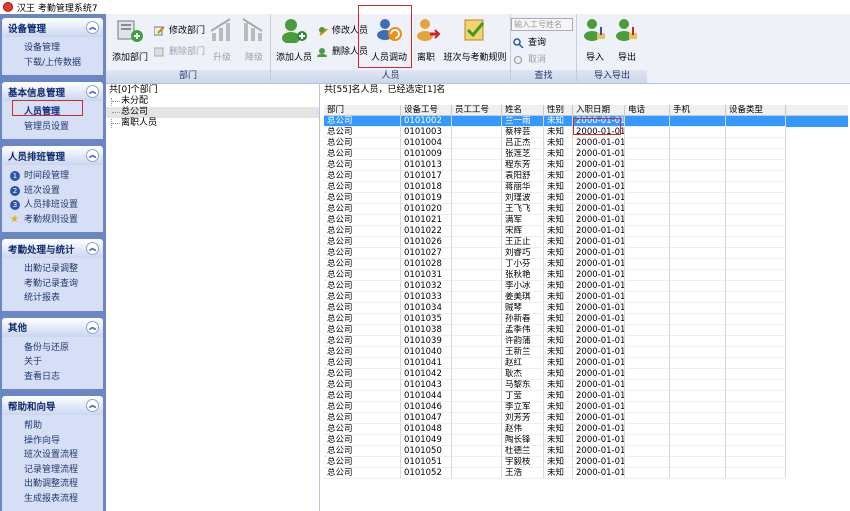 This screenshot has width=850, height=511. Describe the element at coordinates (222, 39) in the screenshot. I see `upgrade-button: 升级` at that location.